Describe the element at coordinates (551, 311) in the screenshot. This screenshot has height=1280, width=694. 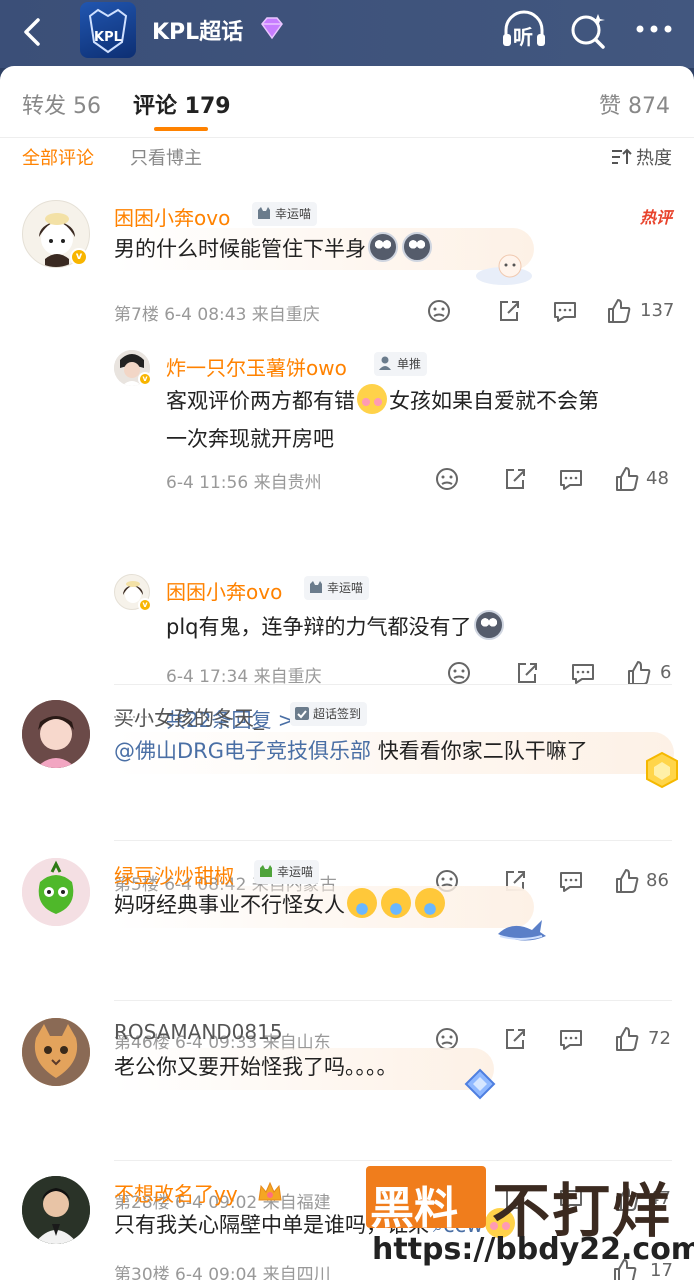
I see `comment-actions` at that location.